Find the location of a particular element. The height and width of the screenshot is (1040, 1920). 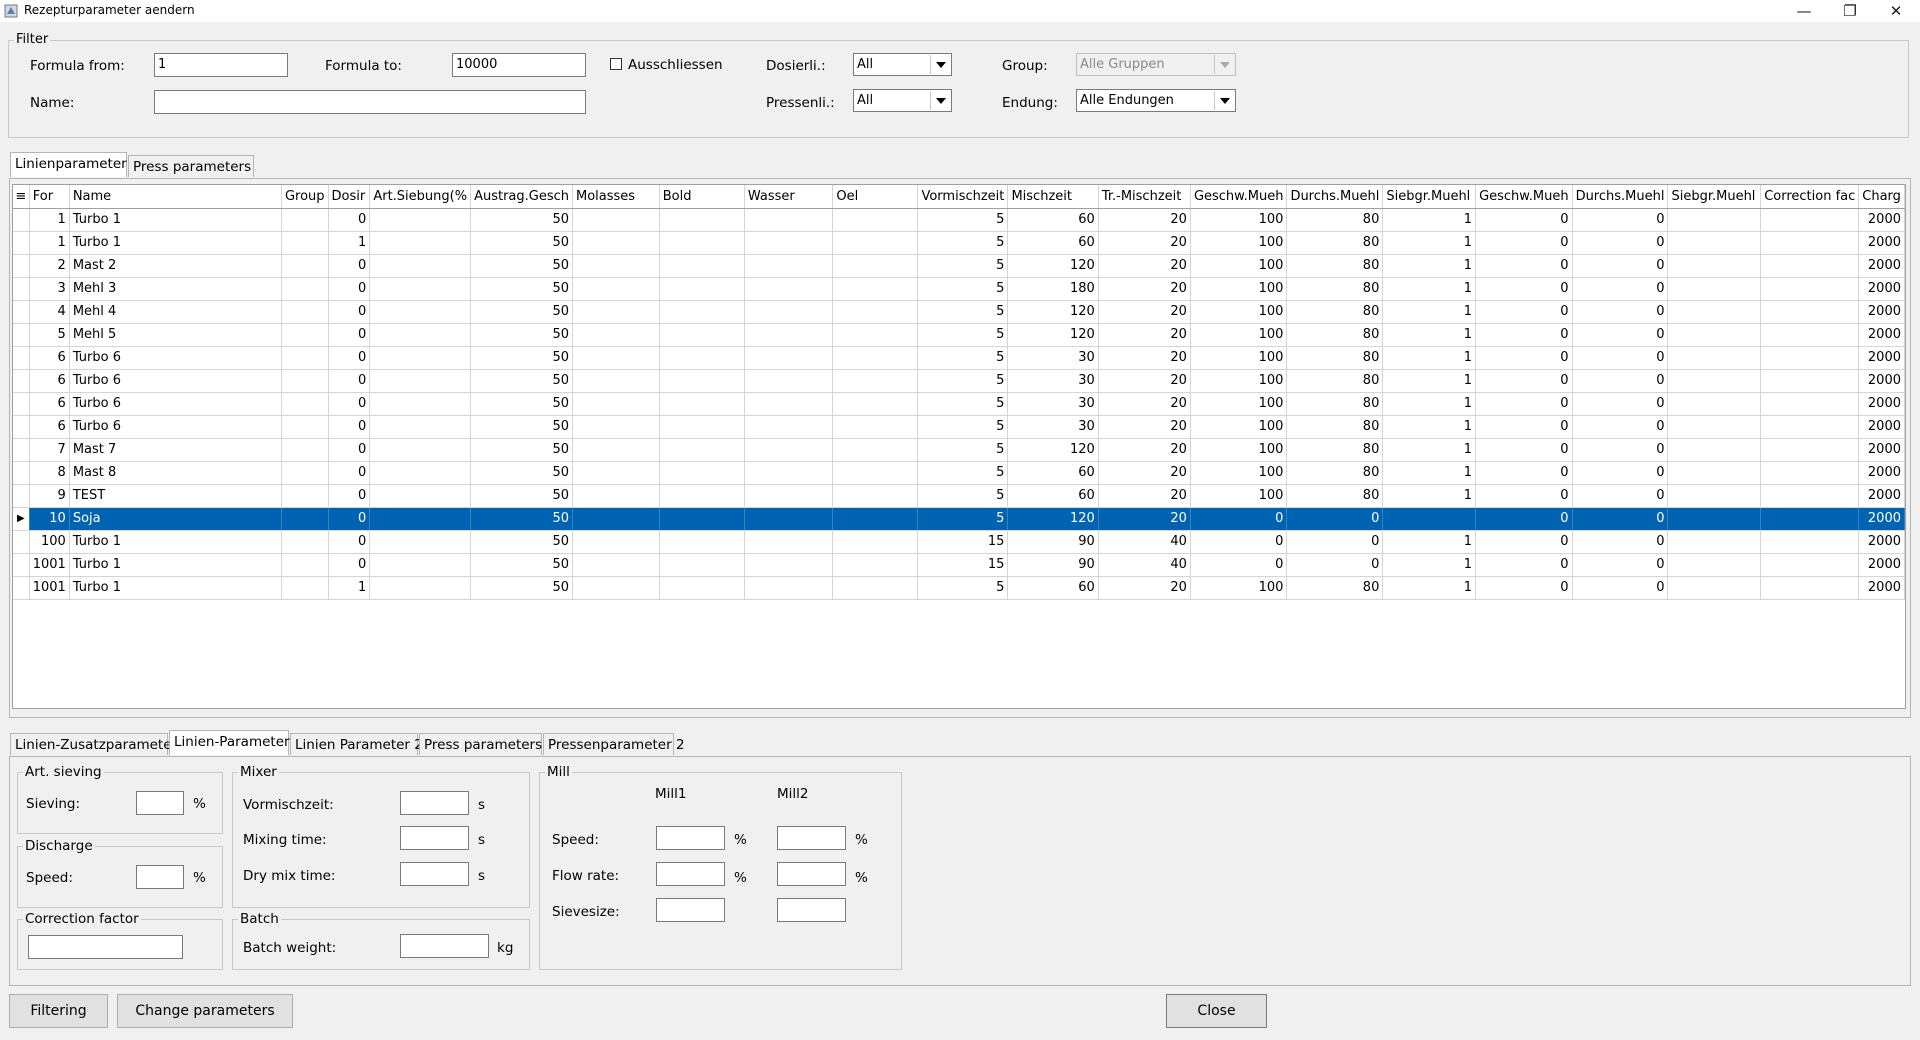

column-header: Art.Siebung(% is located at coordinates (420, 197).